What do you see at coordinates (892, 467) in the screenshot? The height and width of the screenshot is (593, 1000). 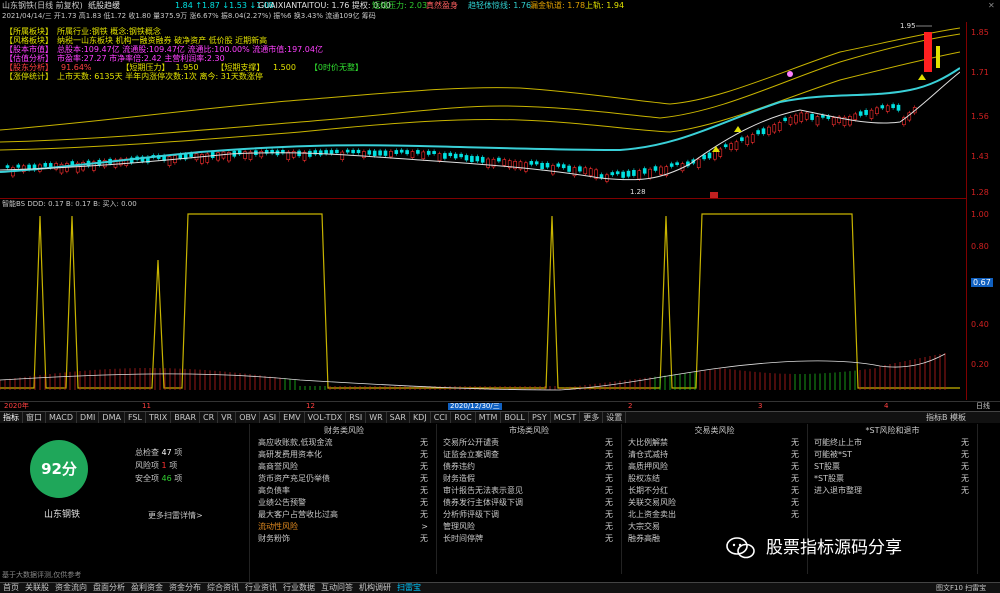 I see `risk-item: ST股票 无` at bounding box center [892, 467].